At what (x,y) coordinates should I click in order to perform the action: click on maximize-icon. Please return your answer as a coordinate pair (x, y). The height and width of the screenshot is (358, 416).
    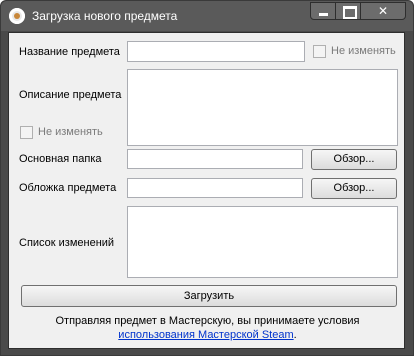
    Looking at the image, I should click on (350, 12).